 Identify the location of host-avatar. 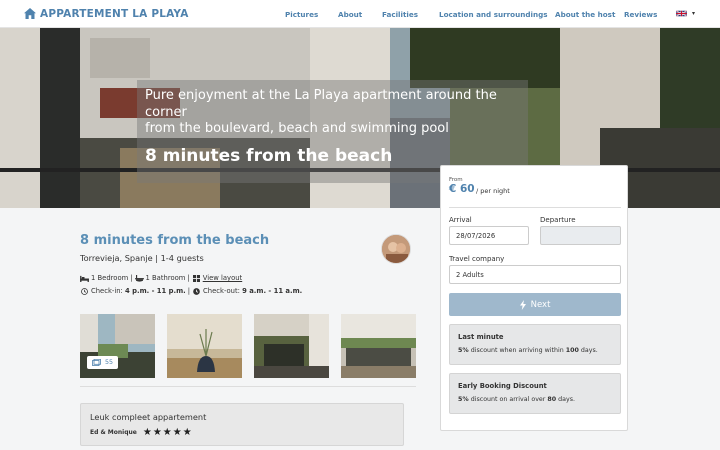
(396, 249).